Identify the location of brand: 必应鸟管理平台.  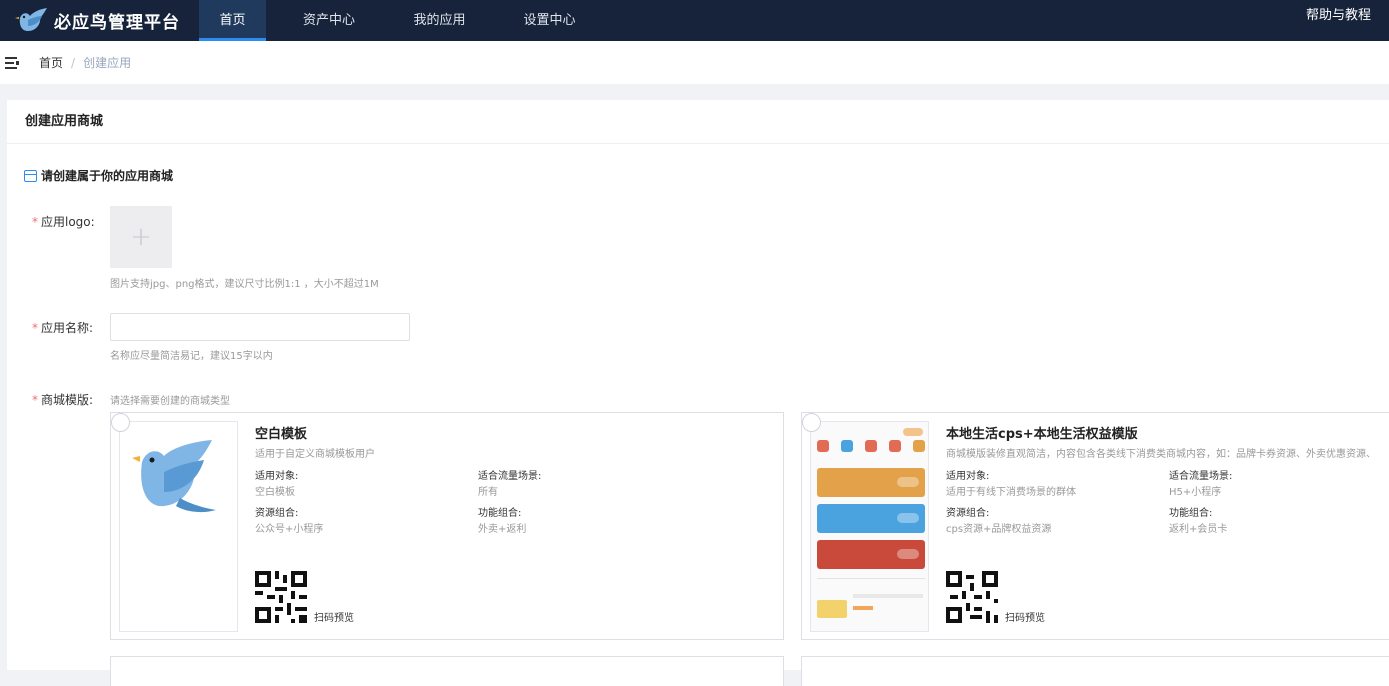
(99, 20).